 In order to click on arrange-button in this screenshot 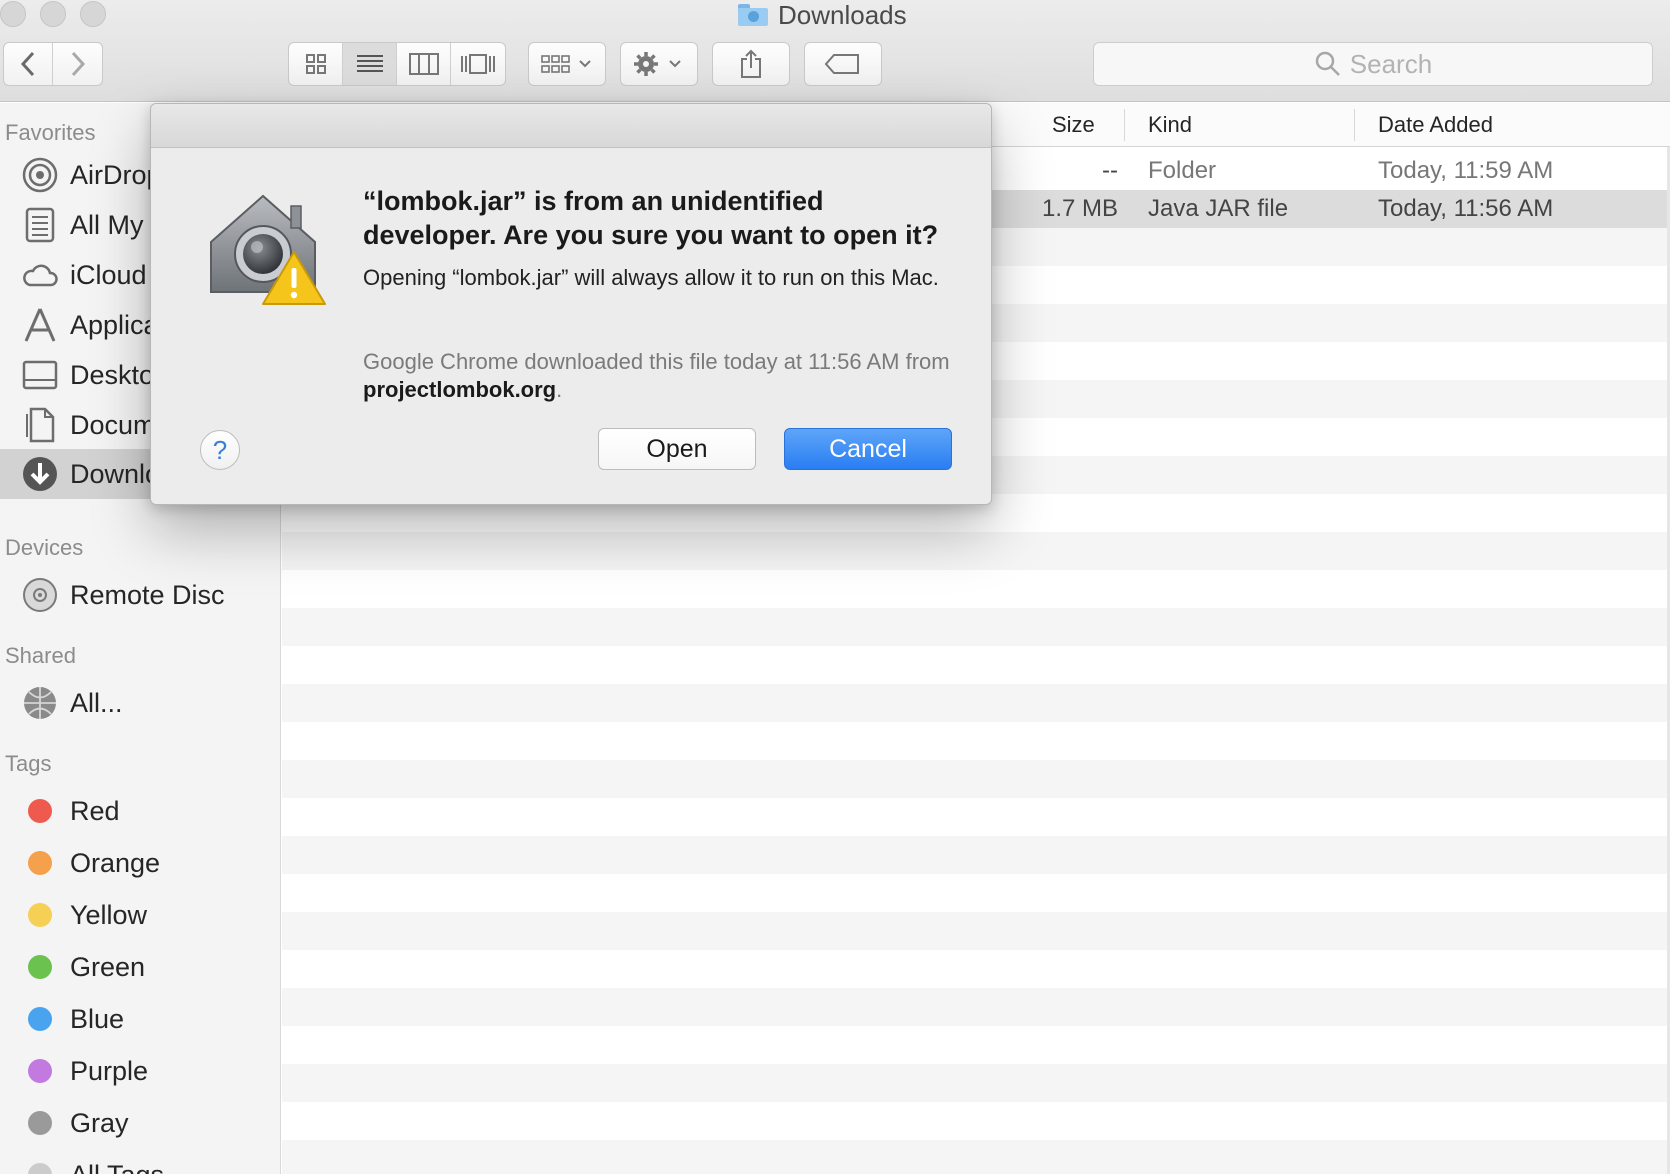, I will do `click(567, 64)`.